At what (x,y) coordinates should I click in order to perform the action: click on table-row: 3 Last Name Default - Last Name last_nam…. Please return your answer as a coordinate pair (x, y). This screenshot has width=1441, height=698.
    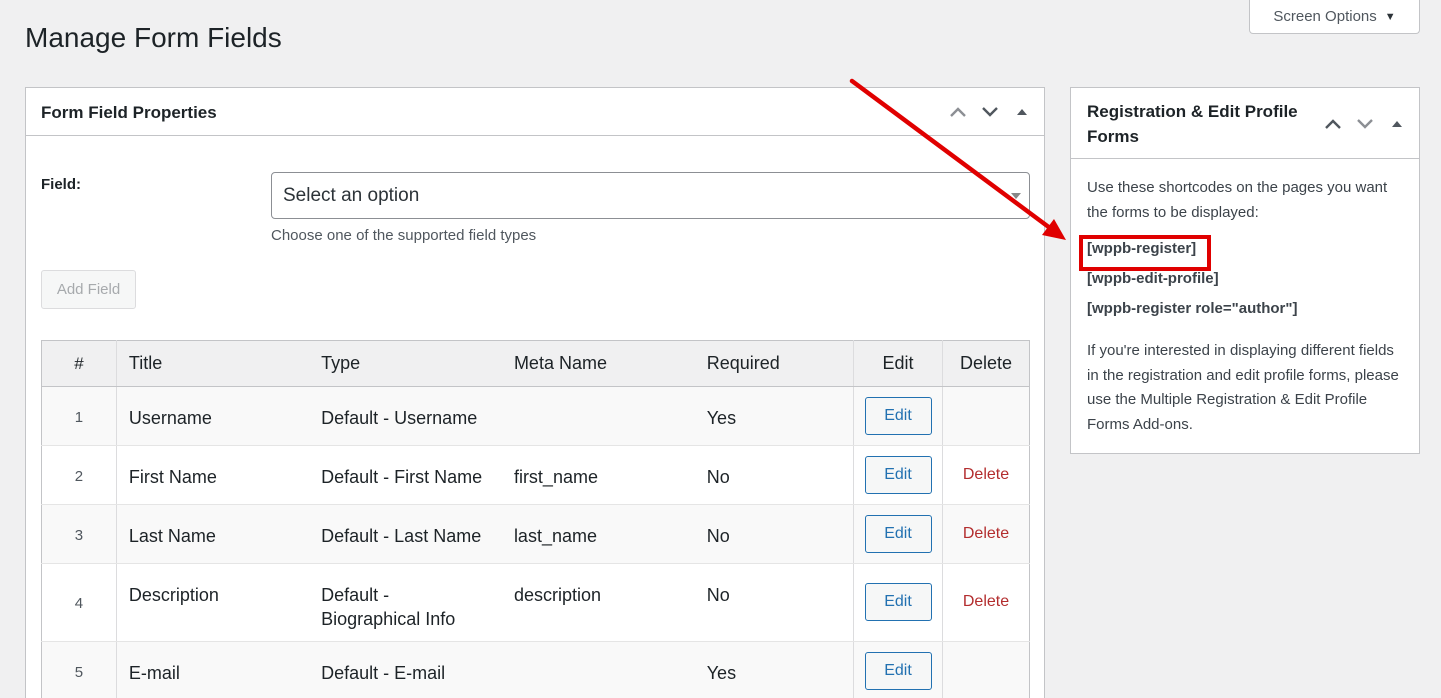
    Looking at the image, I should click on (535, 534).